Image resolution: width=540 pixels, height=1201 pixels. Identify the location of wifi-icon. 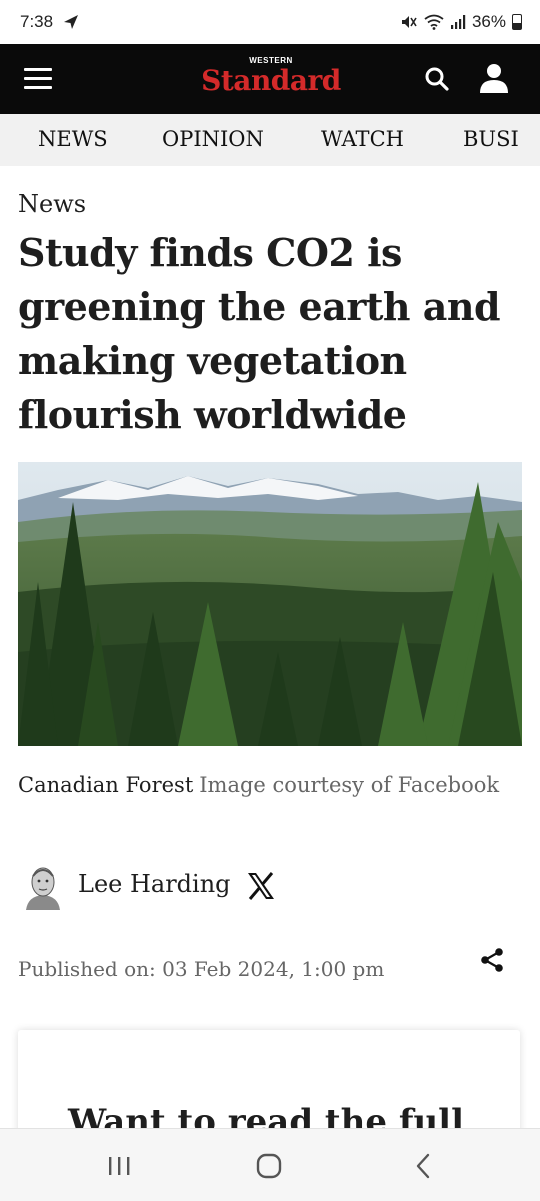
(434, 22).